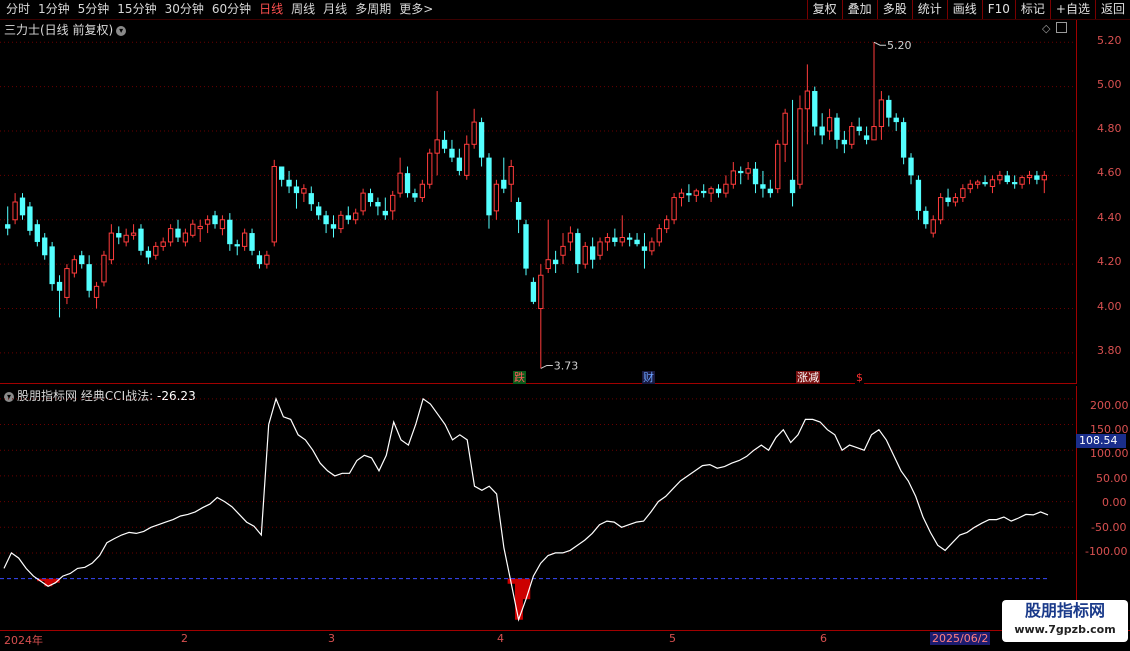 This screenshot has width=1130, height=651. What do you see at coordinates (824, 9) in the screenshot?
I see `adjust-price-button: 复权` at bounding box center [824, 9].